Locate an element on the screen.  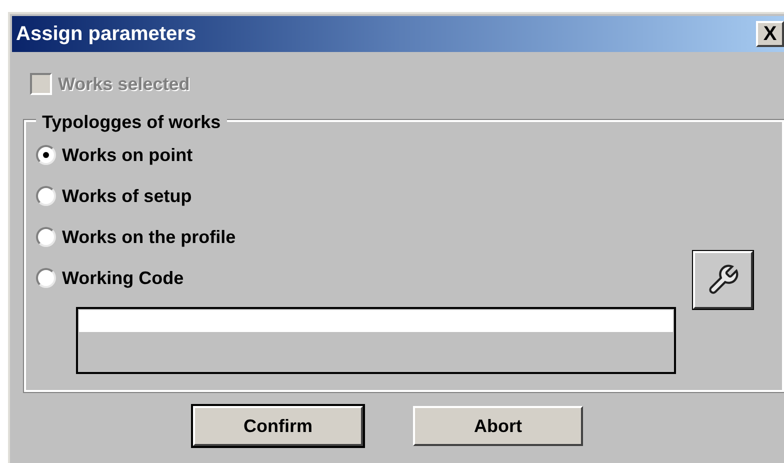
radio-label: Working Code is located at coordinates (123, 278).